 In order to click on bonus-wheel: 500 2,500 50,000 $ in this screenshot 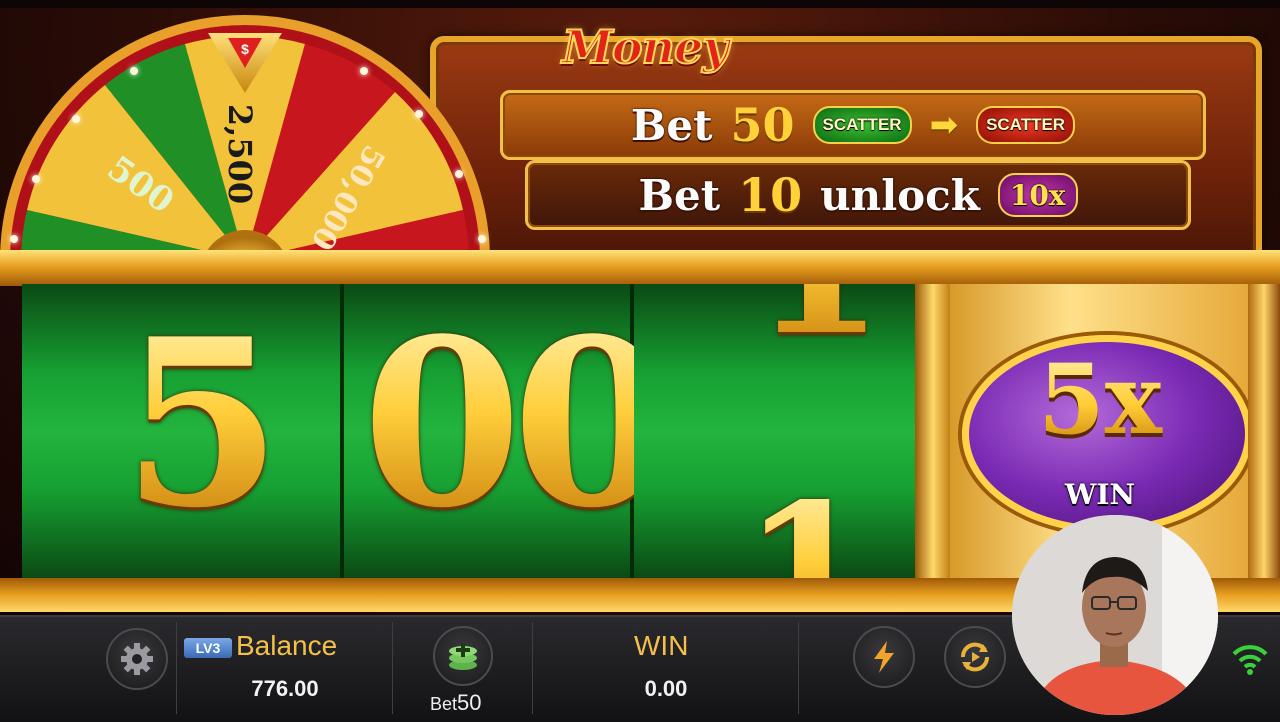, I will do `click(250, 135)`.